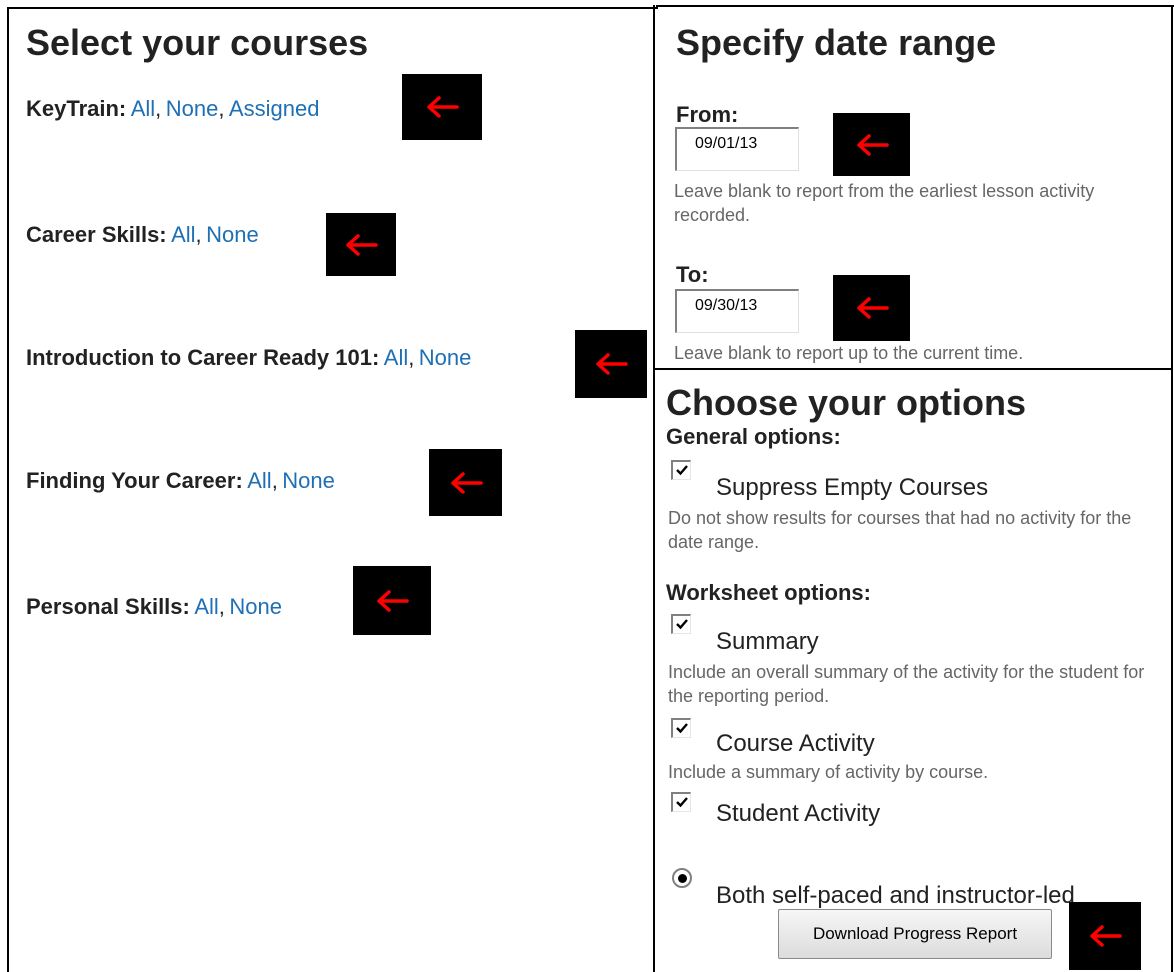  I want to click on course-group-career-skills: Career Skills: All, None, so click(142, 235).